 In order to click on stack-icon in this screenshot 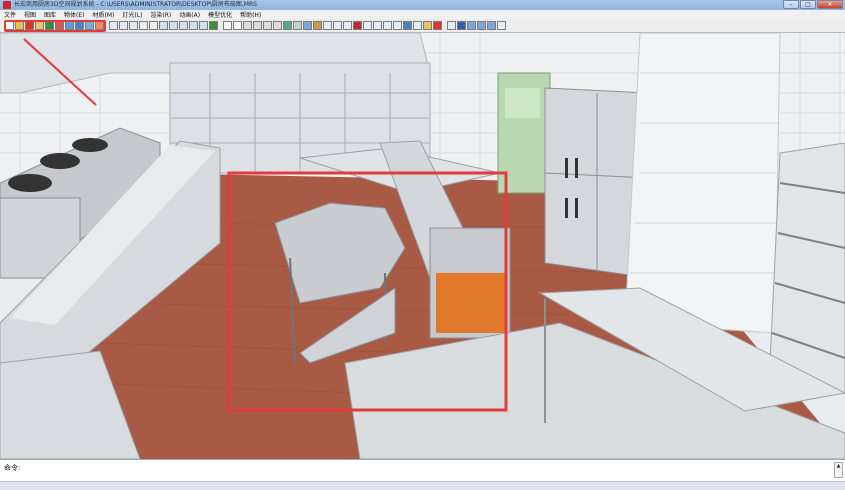, I will do `click(417, 25)`.